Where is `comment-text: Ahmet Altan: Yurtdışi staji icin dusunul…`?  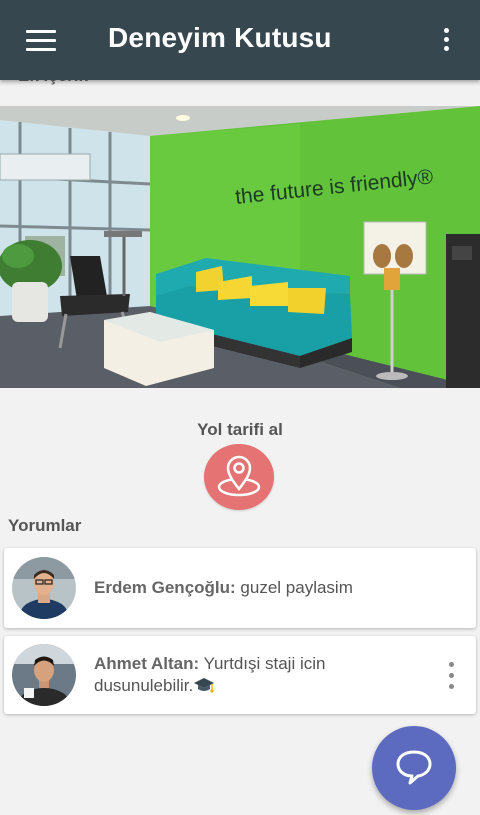
comment-text: Ahmet Altan: Yurtdışi staji icin dusunul… is located at coordinates (257, 676).